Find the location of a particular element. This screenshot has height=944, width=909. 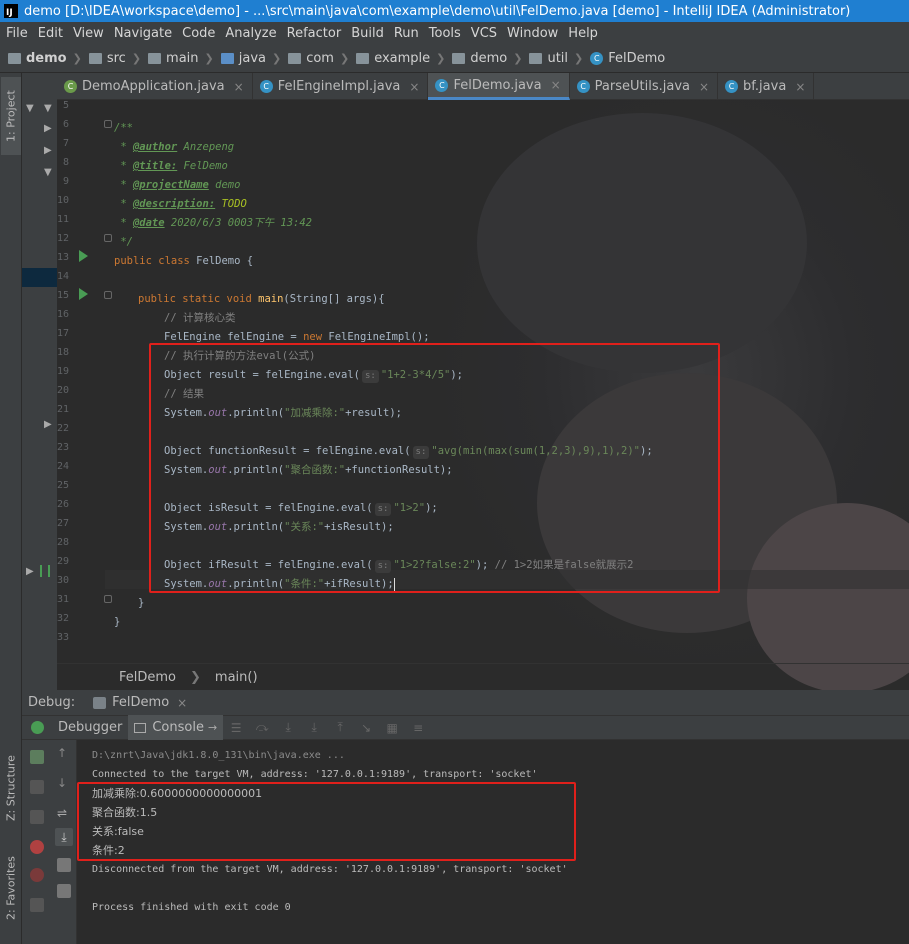

tab-fel-demo: C FelDemo.java × is located at coordinates (499, 86).